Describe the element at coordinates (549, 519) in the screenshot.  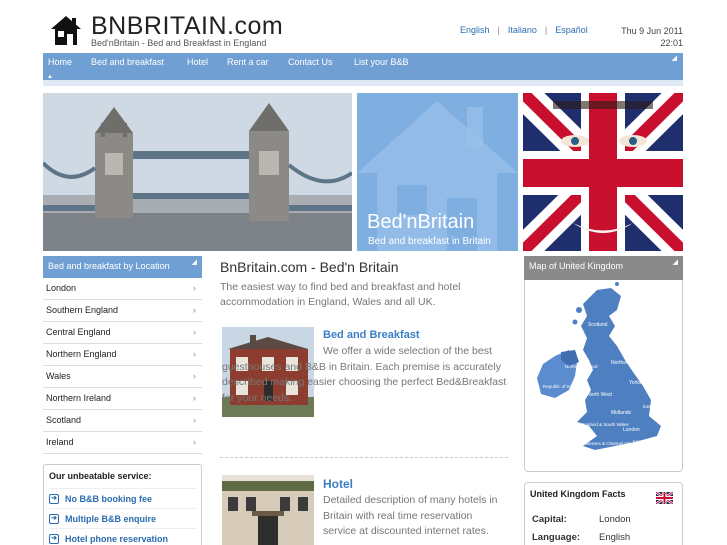
I see `fact-key: Capital:` at that location.